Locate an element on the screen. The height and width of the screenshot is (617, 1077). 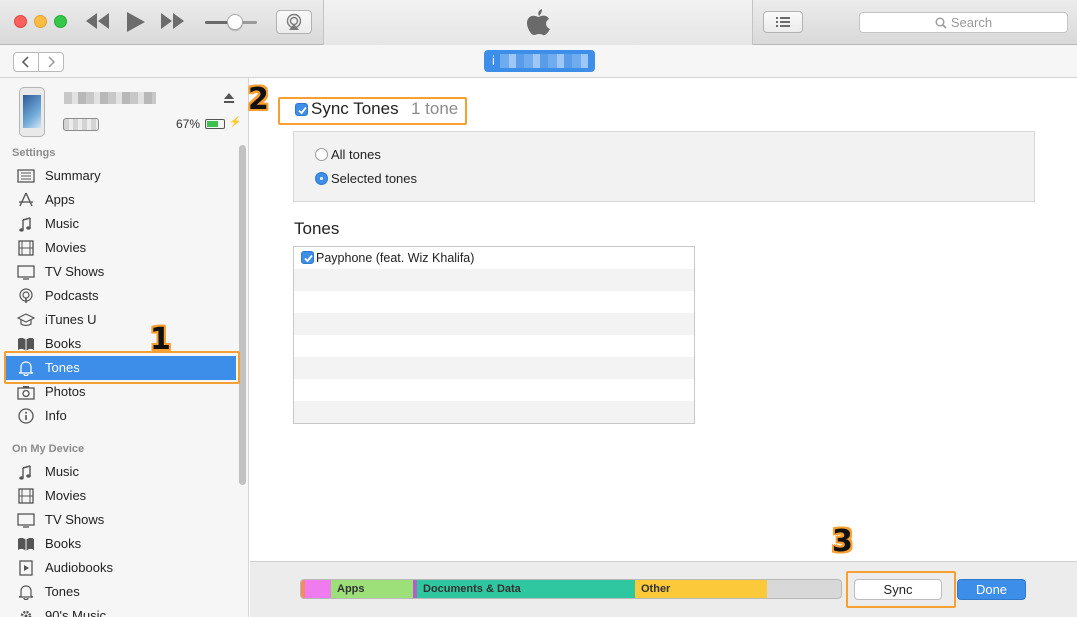
step1-marker: 1 is located at coordinates (160, 339).